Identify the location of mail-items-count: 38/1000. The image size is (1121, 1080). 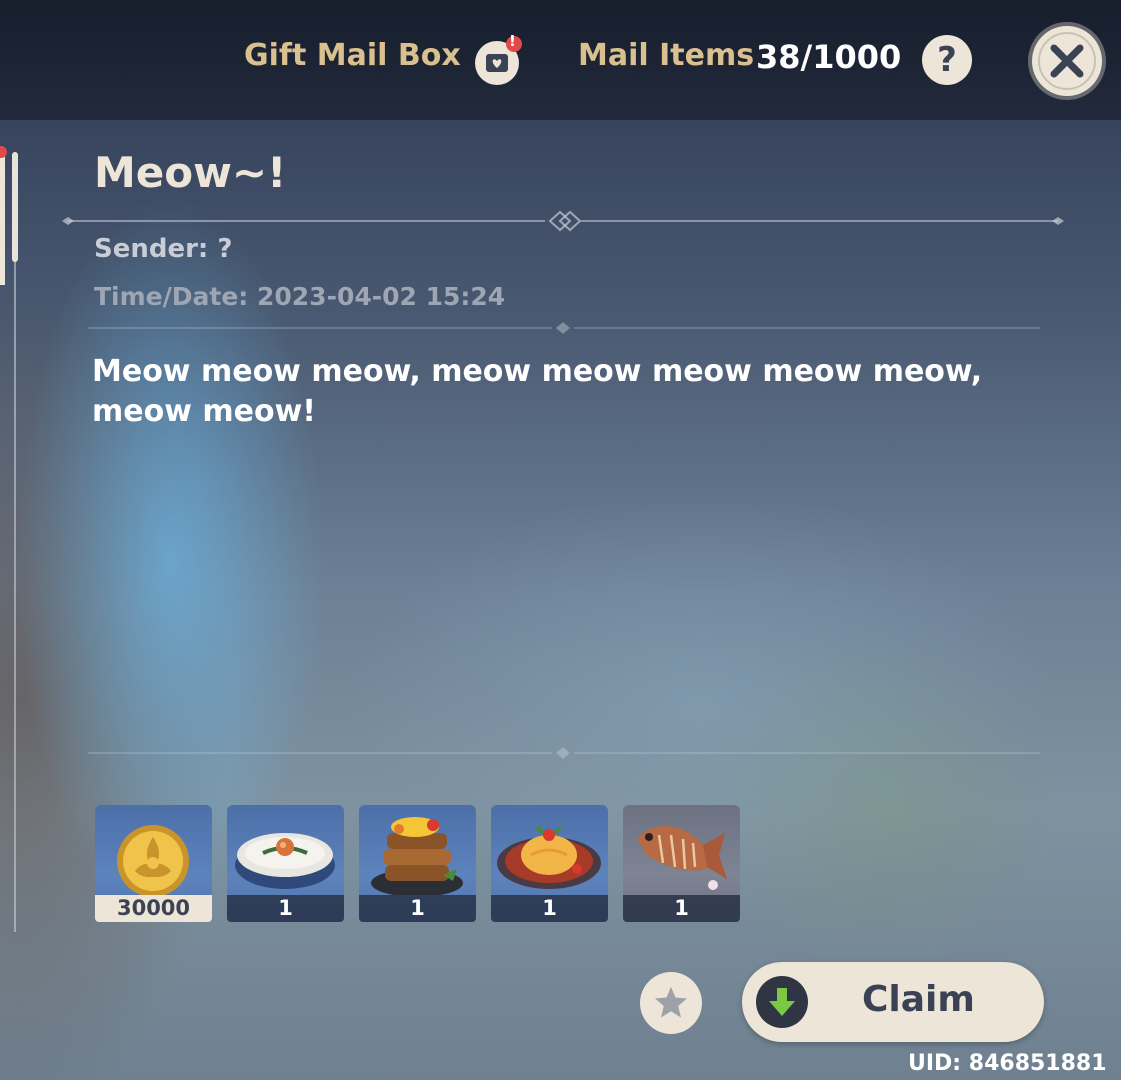
(829, 57).